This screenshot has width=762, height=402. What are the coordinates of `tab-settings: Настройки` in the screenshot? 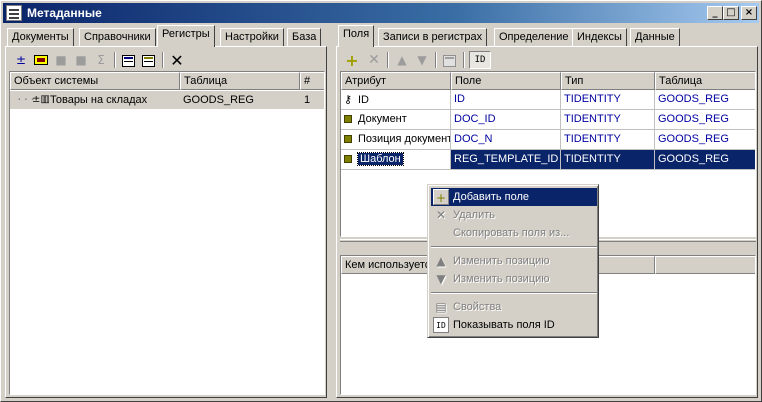 It's located at (252, 37).